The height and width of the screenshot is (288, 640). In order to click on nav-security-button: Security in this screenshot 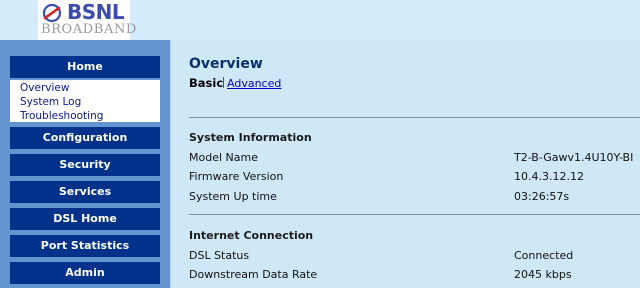, I will do `click(85, 165)`.